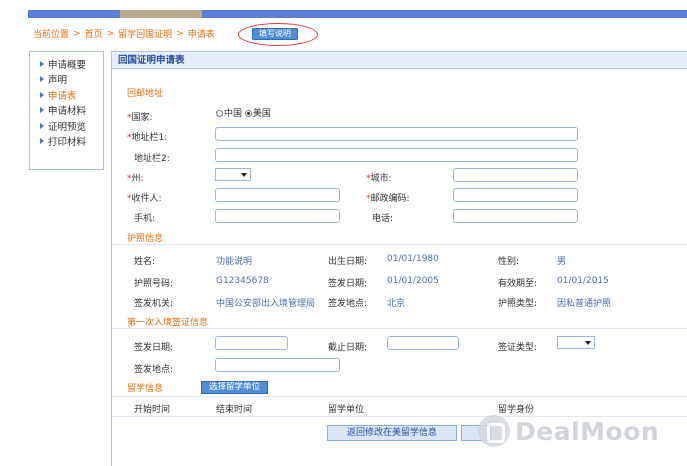 The height and width of the screenshot is (466, 687). Describe the element at coordinates (149, 138) in the screenshot. I see `address1-label-text: 地址栏1:` at that location.